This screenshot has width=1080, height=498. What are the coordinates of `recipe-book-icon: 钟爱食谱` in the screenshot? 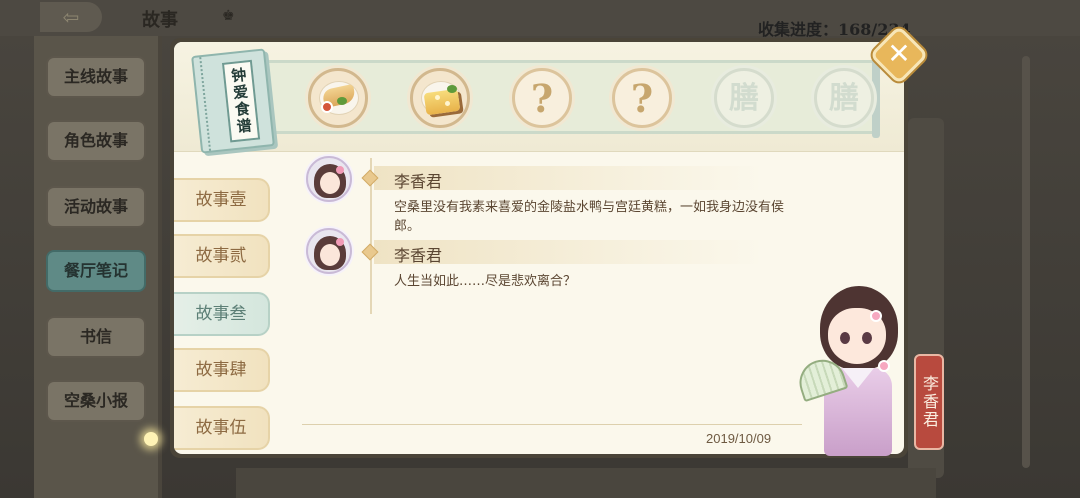 It's located at (233, 101).